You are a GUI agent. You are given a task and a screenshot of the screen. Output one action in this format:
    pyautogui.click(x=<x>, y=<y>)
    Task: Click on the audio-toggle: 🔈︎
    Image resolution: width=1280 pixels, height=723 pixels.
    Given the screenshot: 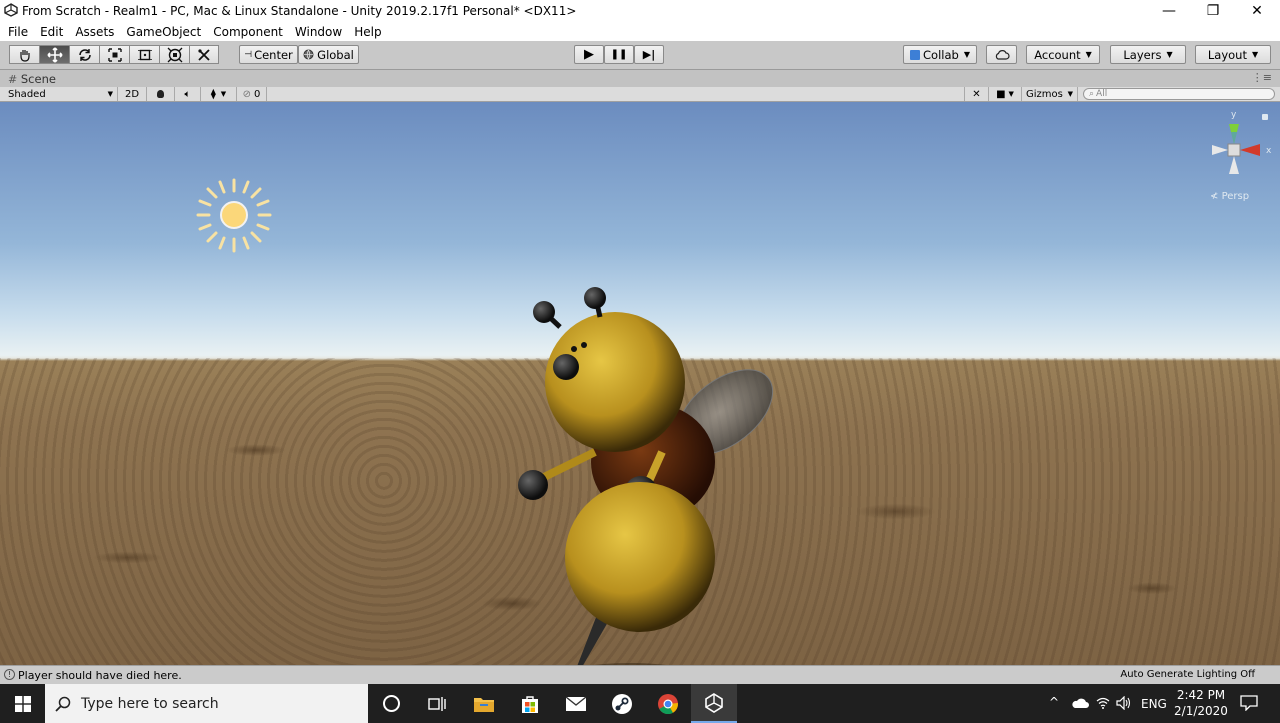 What is the action you would take?
    pyautogui.click(x=188, y=94)
    